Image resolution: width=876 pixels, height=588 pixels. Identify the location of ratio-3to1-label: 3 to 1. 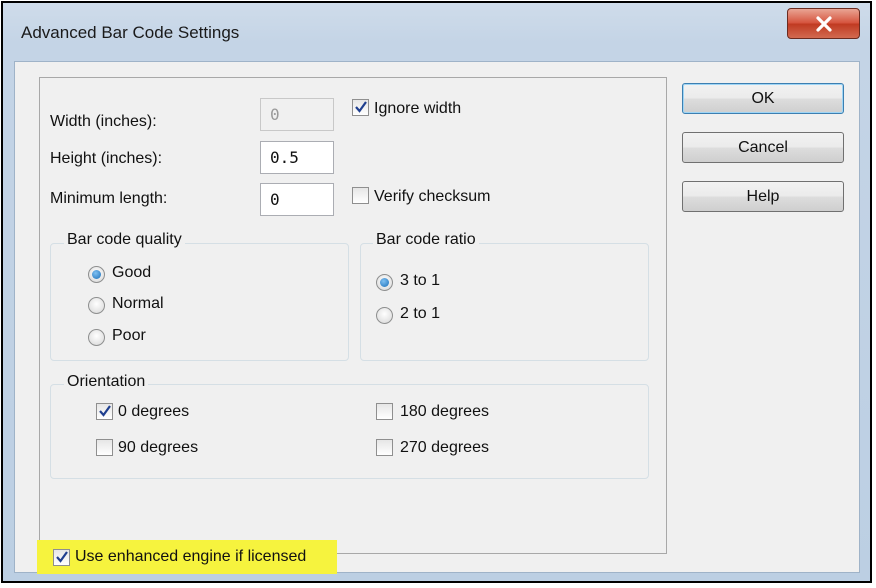
(420, 280).